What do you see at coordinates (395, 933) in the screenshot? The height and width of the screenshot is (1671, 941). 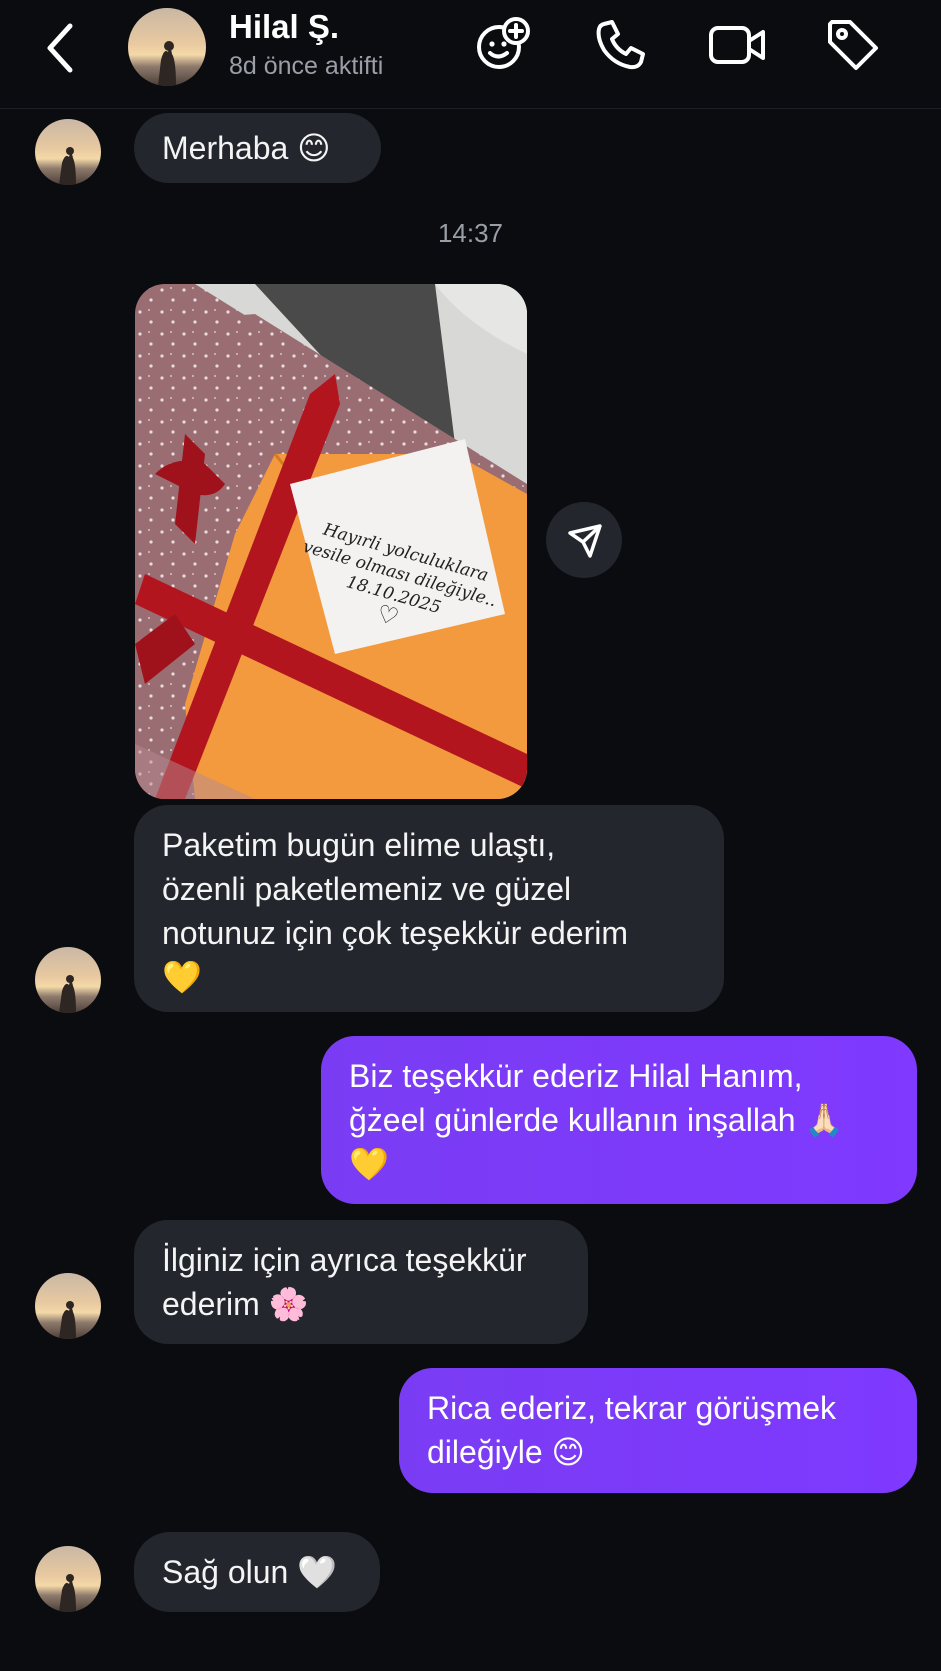 I see `message-line: notunuz için çok teşekkür ederim` at bounding box center [395, 933].